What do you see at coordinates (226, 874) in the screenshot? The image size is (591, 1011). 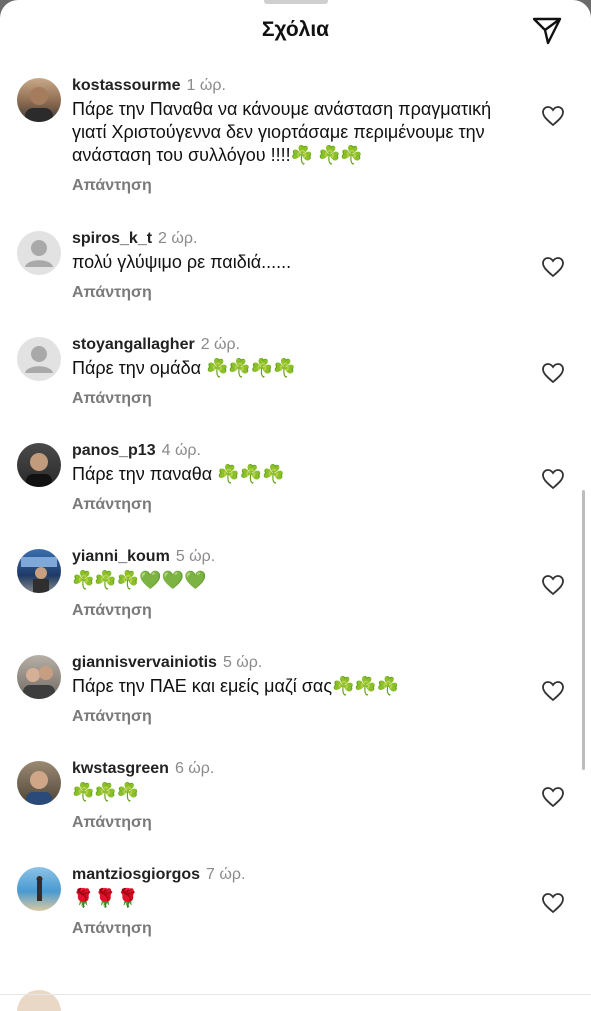 I see `comment-time: 7 ώρ.` at bounding box center [226, 874].